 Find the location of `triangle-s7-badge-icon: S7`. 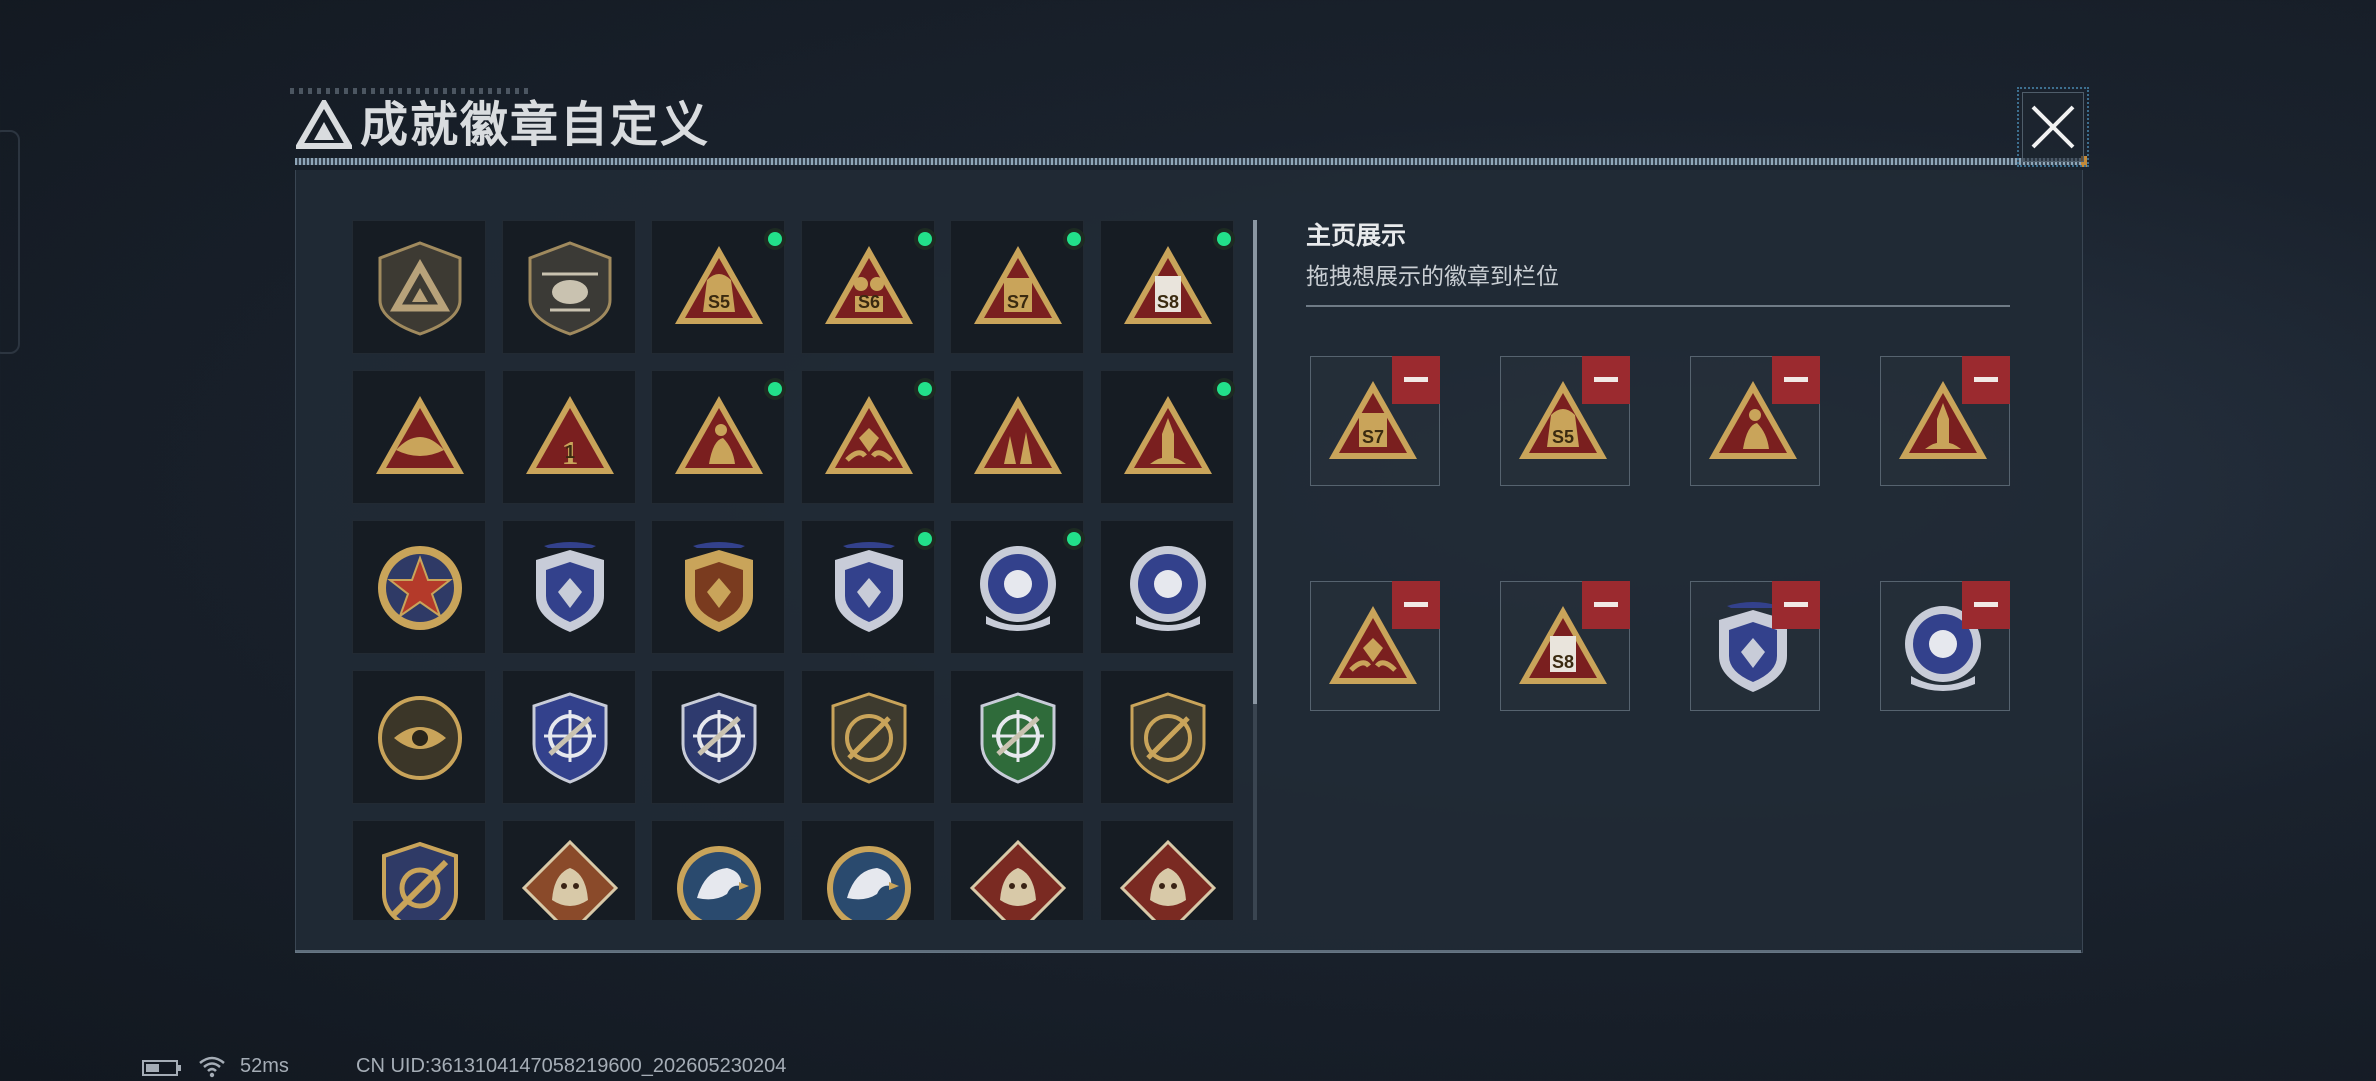

triangle-s7-badge-icon: S7 is located at coordinates (1018, 285).